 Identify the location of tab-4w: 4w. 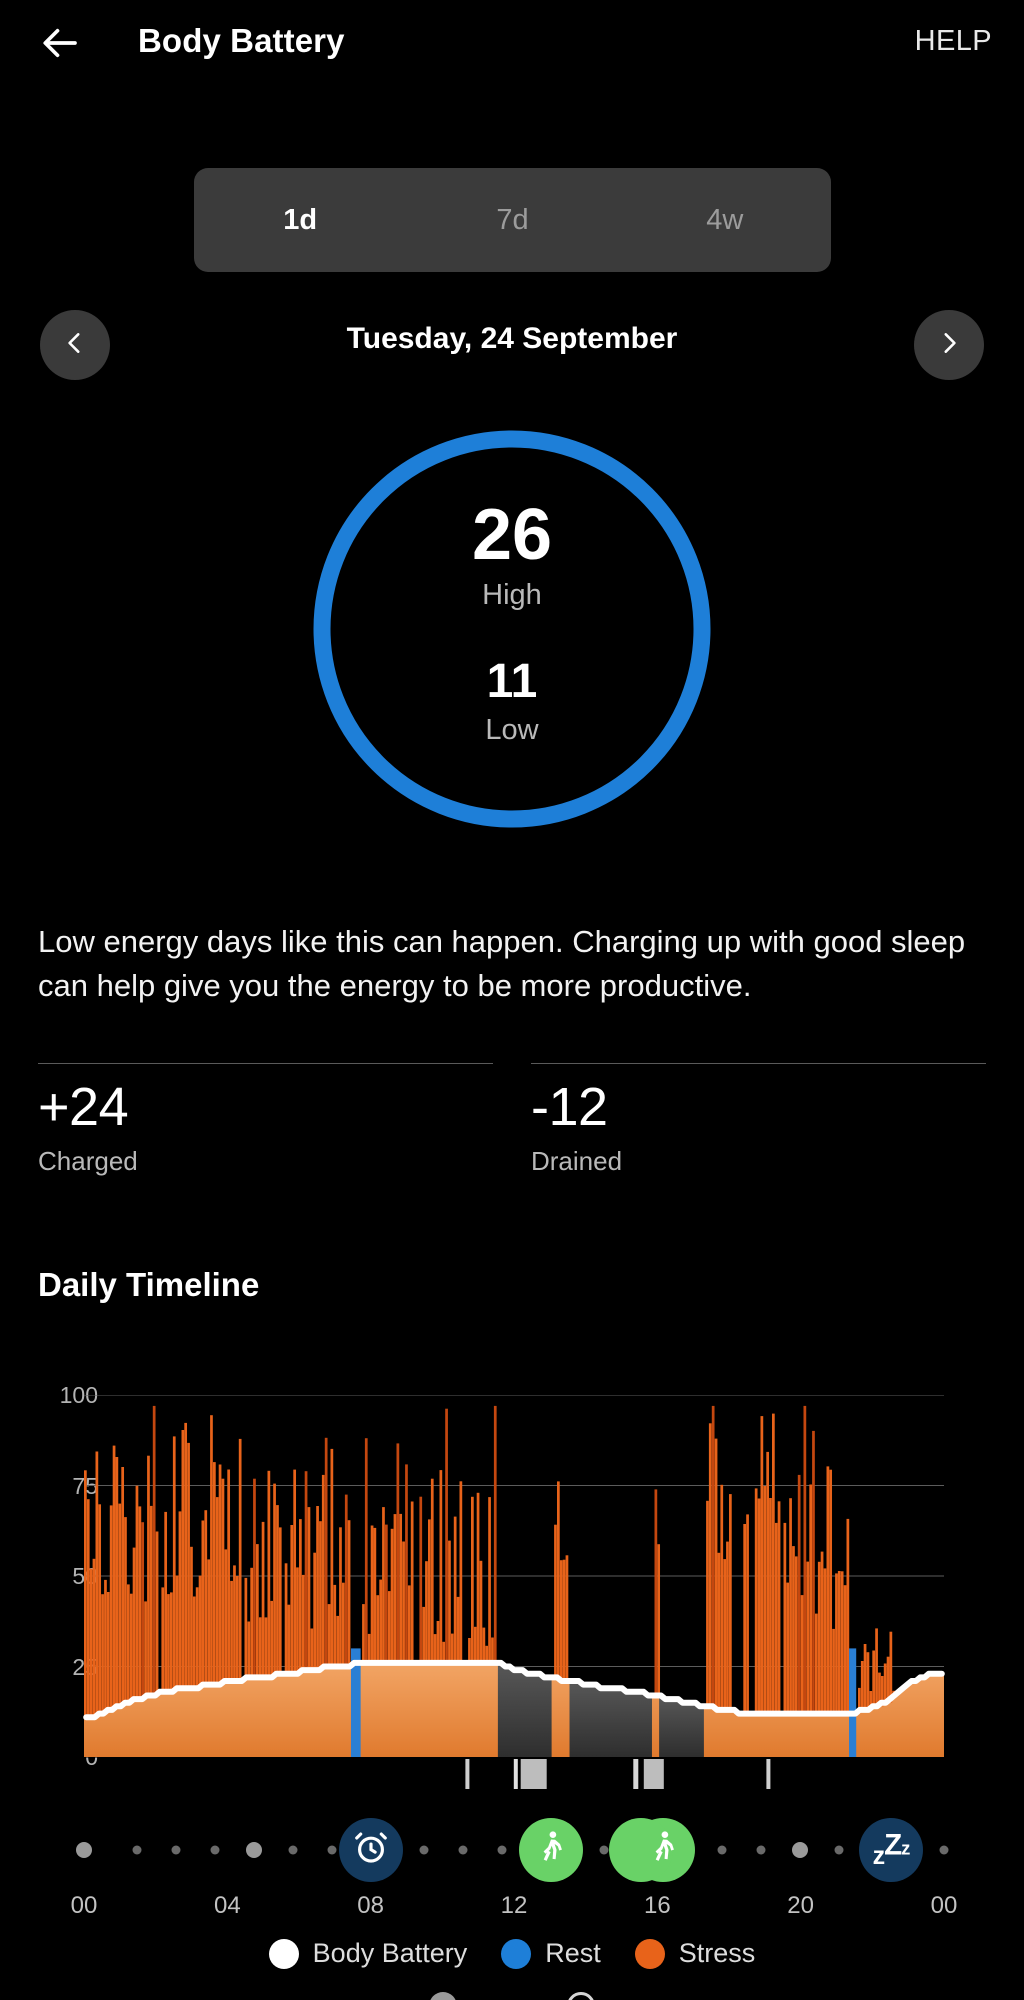
(725, 220).